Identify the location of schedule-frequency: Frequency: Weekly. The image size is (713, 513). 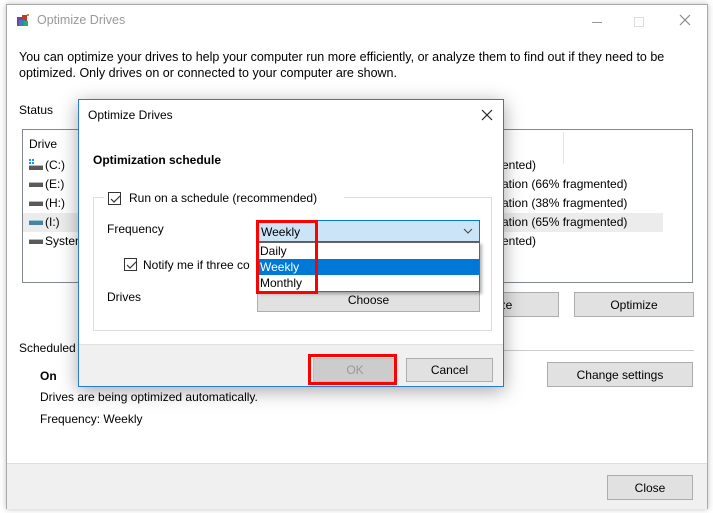
(91, 419).